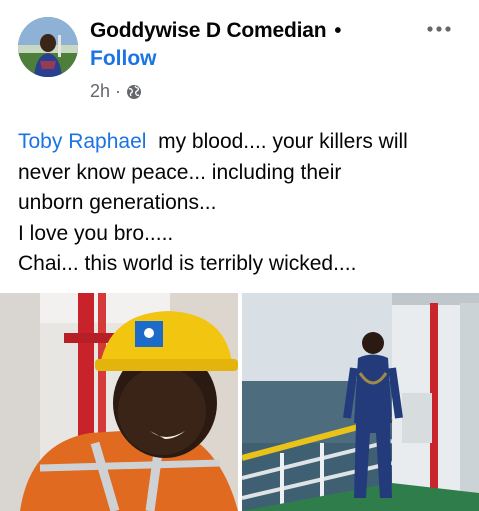 This screenshot has height=511, width=479. Describe the element at coordinates (283, 141) in the screenshot. I see `post-text-line-1-rest: my blood.... your killers will` at that location.